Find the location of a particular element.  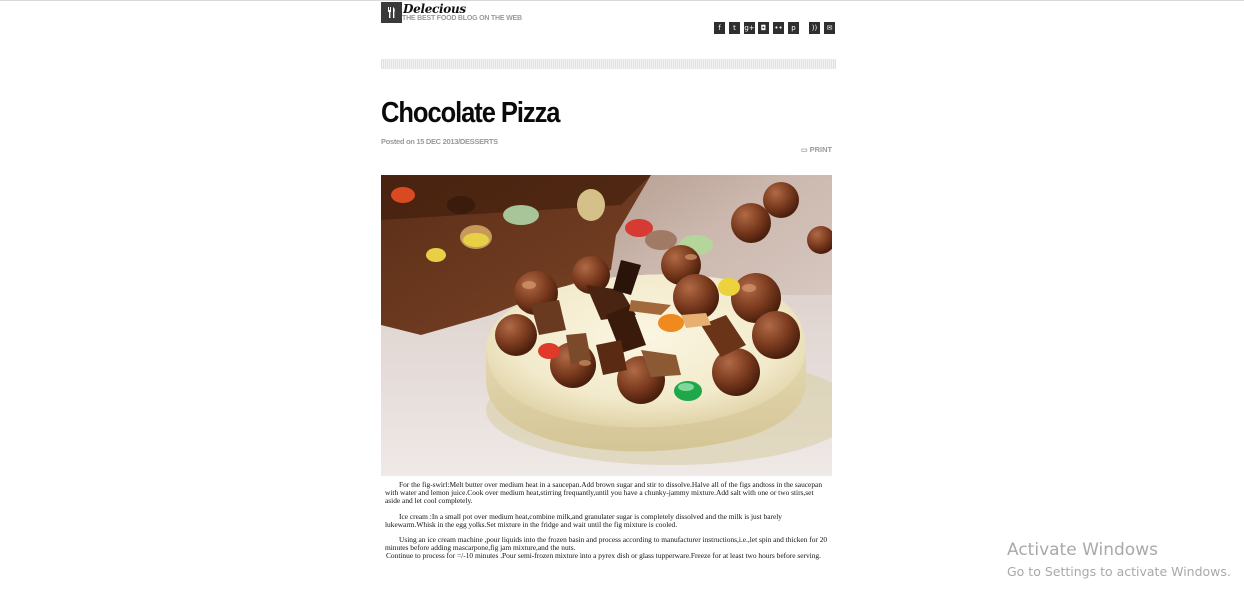

post-meta: Posted on 15 DEC 2013/DESSERTS is located at coordinates (439, 141).